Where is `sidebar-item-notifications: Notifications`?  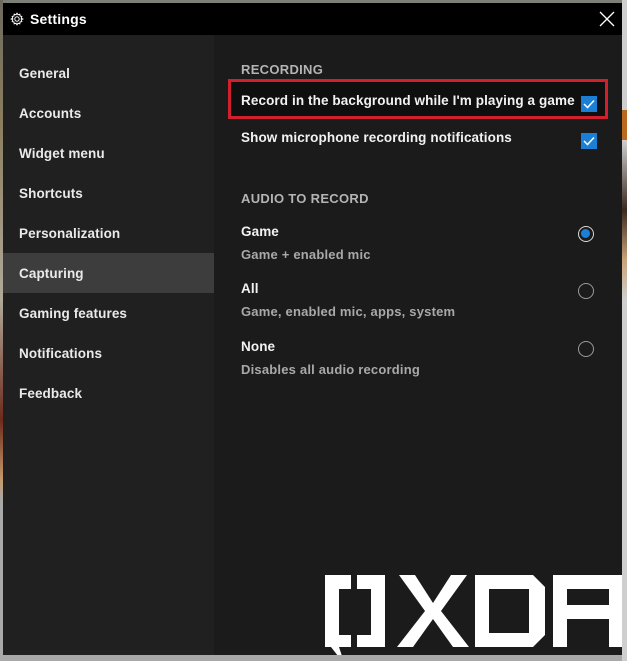
sidebar-item-notifications: Notifications is located at coordinates (108, 353).